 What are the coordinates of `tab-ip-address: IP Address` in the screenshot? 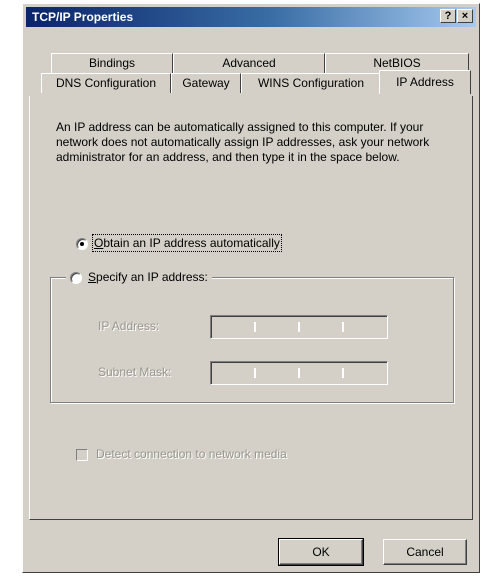 It's located at (425, 82).